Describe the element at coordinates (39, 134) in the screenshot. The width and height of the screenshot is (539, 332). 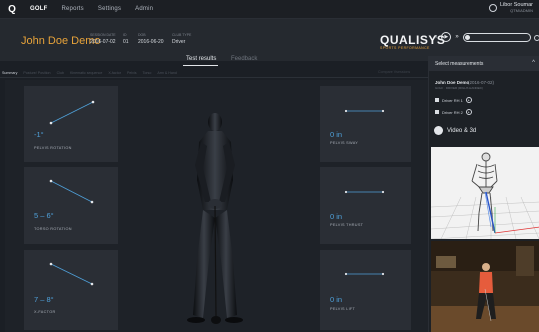
I see `card-value: -1°` at that location.